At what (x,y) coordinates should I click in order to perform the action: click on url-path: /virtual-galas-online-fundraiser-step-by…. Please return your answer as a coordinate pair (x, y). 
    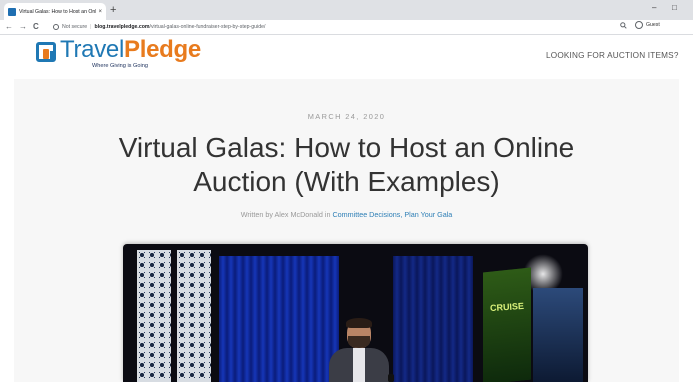
    Looking at the image, I should click on (207, 27).